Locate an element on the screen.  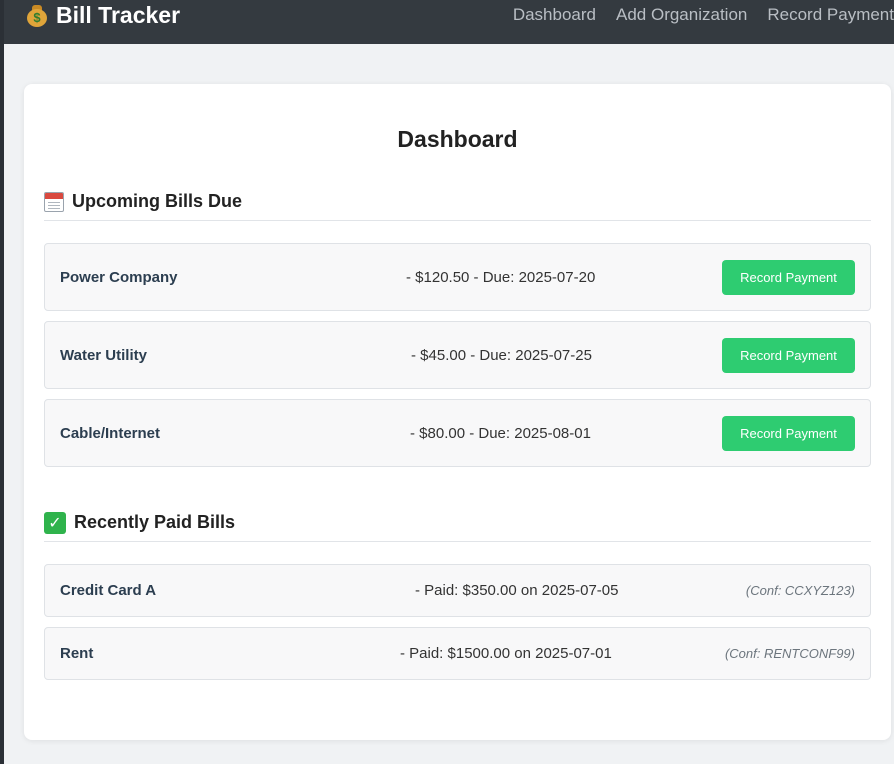
brand: $ Bill Tracker is located at coordinates (103, 15).